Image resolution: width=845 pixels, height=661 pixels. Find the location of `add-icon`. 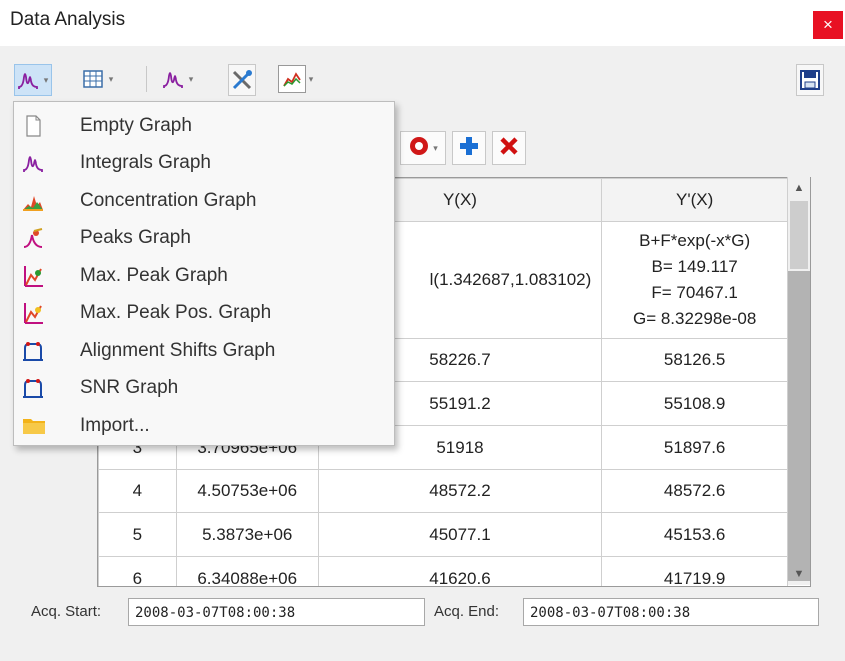

add-icon is located at coordinates (469, 148).